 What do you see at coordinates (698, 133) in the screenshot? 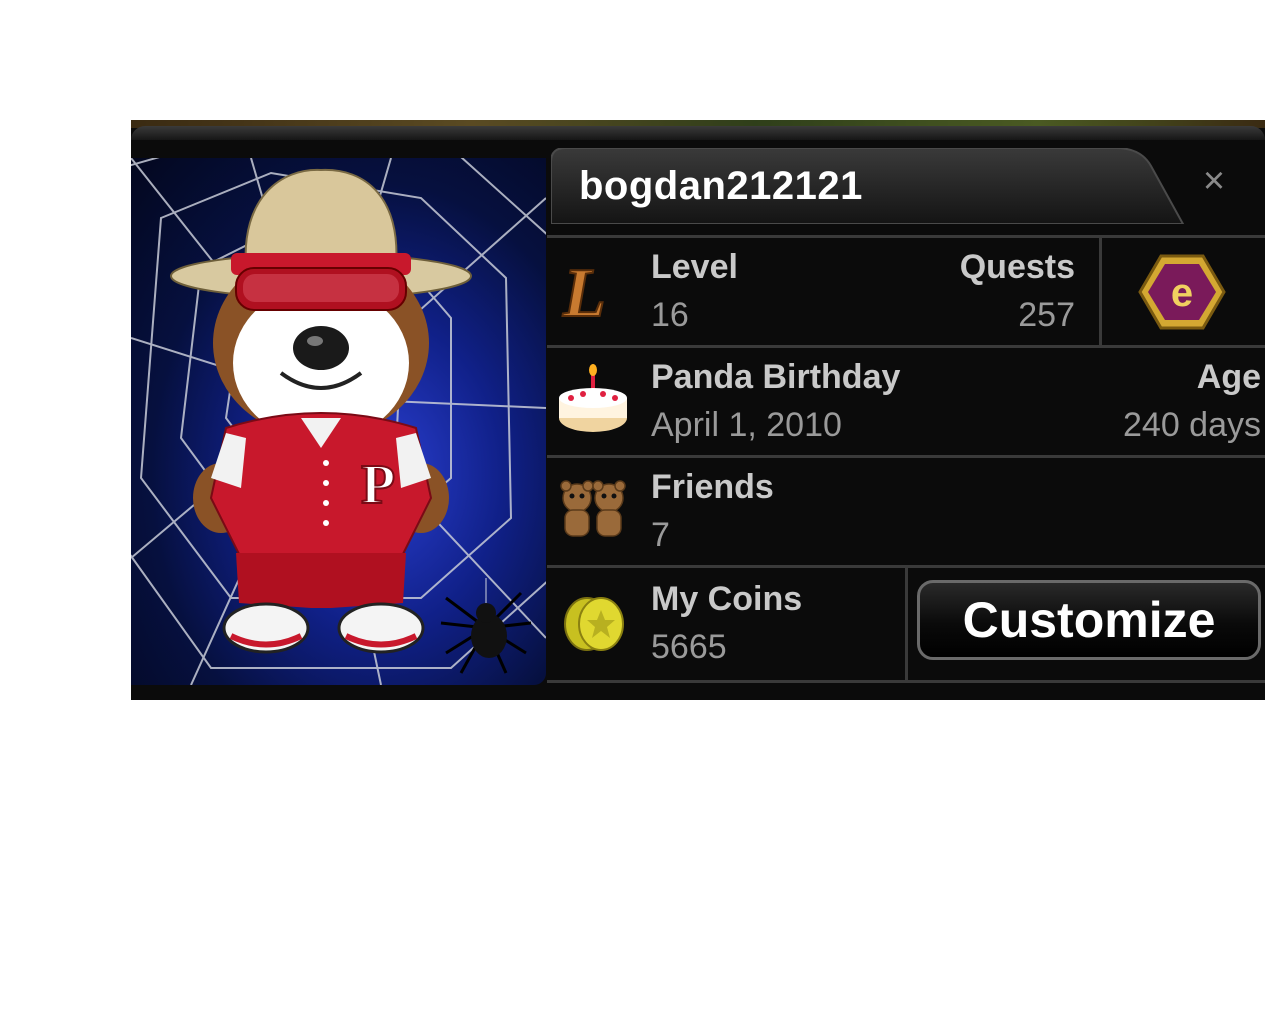
I see `card-top-rim` at bounding box center [698, 133].